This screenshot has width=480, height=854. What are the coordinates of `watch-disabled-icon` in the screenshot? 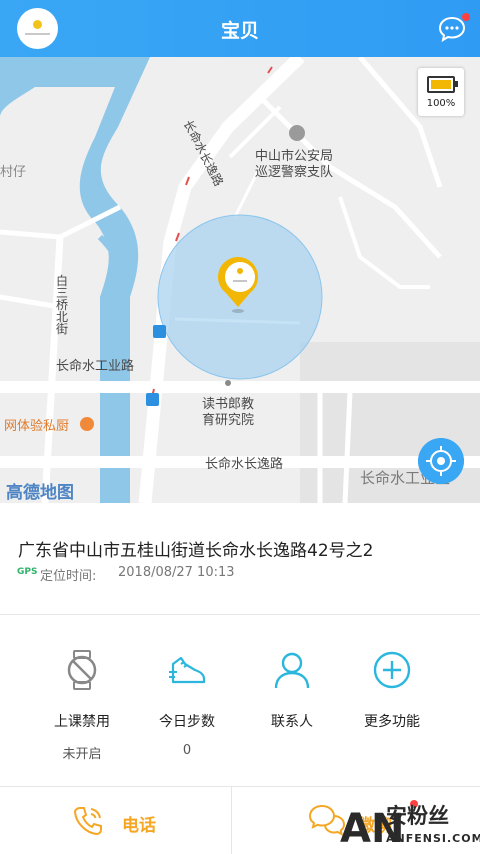 It's located at (82, 670).